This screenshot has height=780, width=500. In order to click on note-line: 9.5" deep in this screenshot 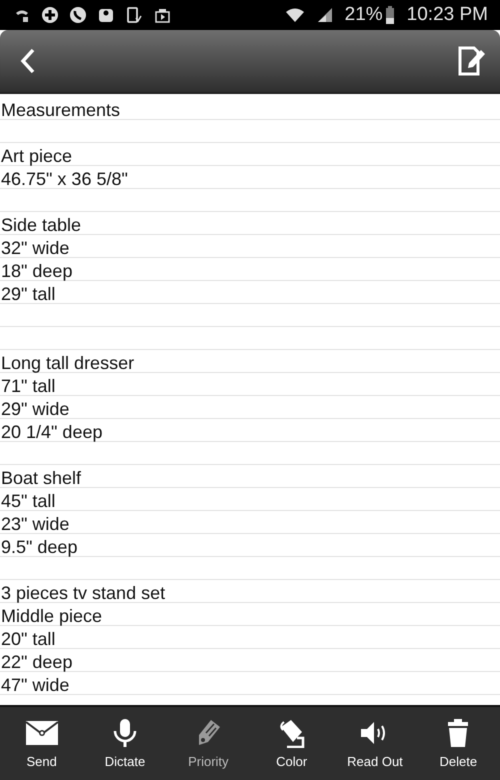, I will do `click(250, 545)`.